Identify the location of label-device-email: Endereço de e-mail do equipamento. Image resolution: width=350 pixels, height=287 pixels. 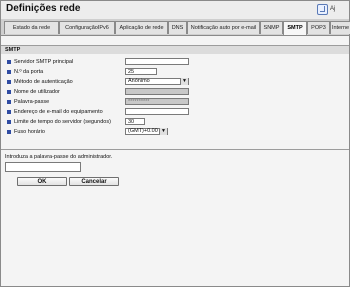
(58, 112).